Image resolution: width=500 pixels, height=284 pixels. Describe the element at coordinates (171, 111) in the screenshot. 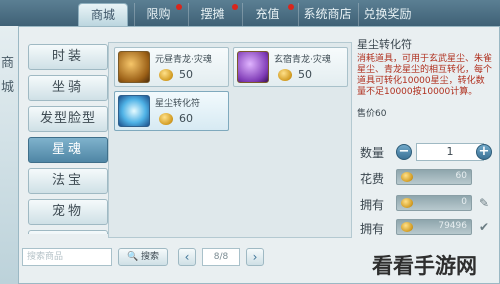

I see `item-card-selected: 星尘转化符 60` at that location.